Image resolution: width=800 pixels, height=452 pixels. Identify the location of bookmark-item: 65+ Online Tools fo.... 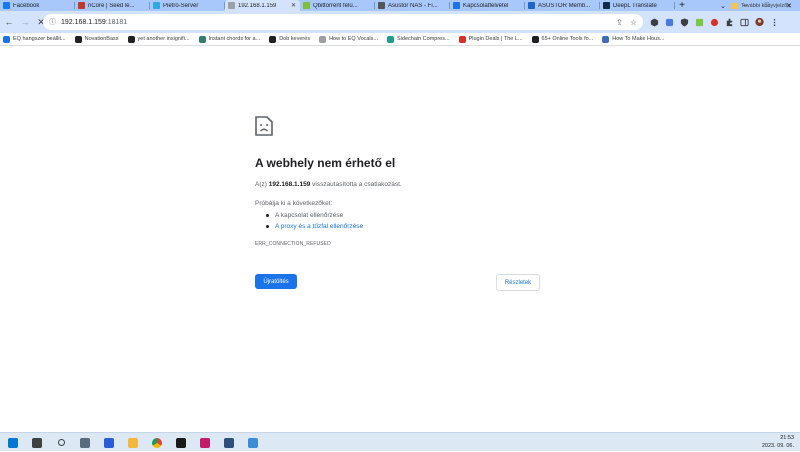
(562, 39).